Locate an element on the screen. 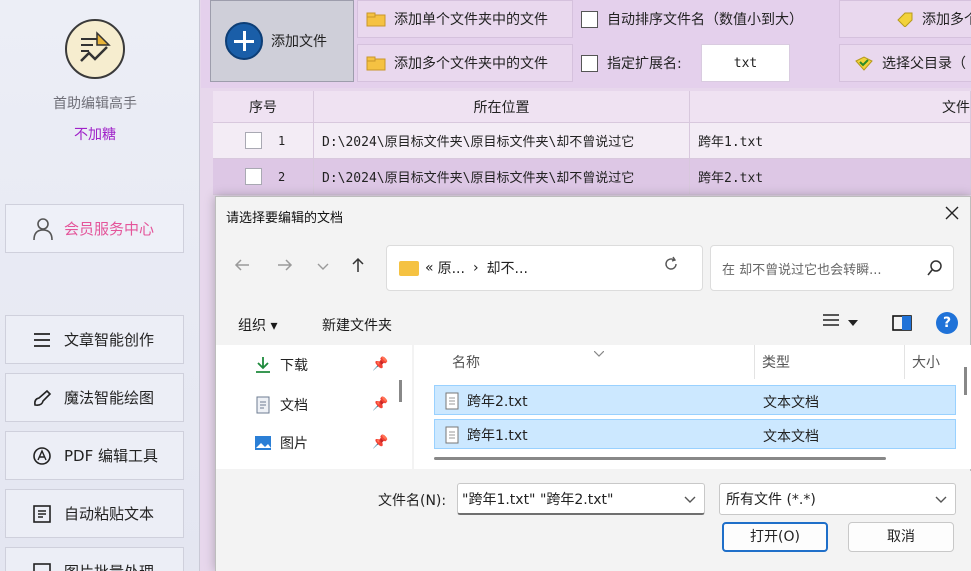 The image size is (971, 571). filetype-select: 所有文件 (*.*) is located at coordinates (837, 499).